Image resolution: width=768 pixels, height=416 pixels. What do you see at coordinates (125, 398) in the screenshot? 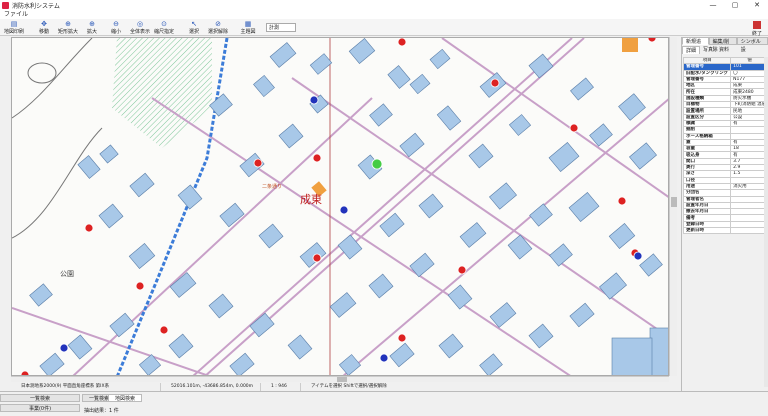
I see `tab-map-search: 地図検索` at bounding box center [125, 398].